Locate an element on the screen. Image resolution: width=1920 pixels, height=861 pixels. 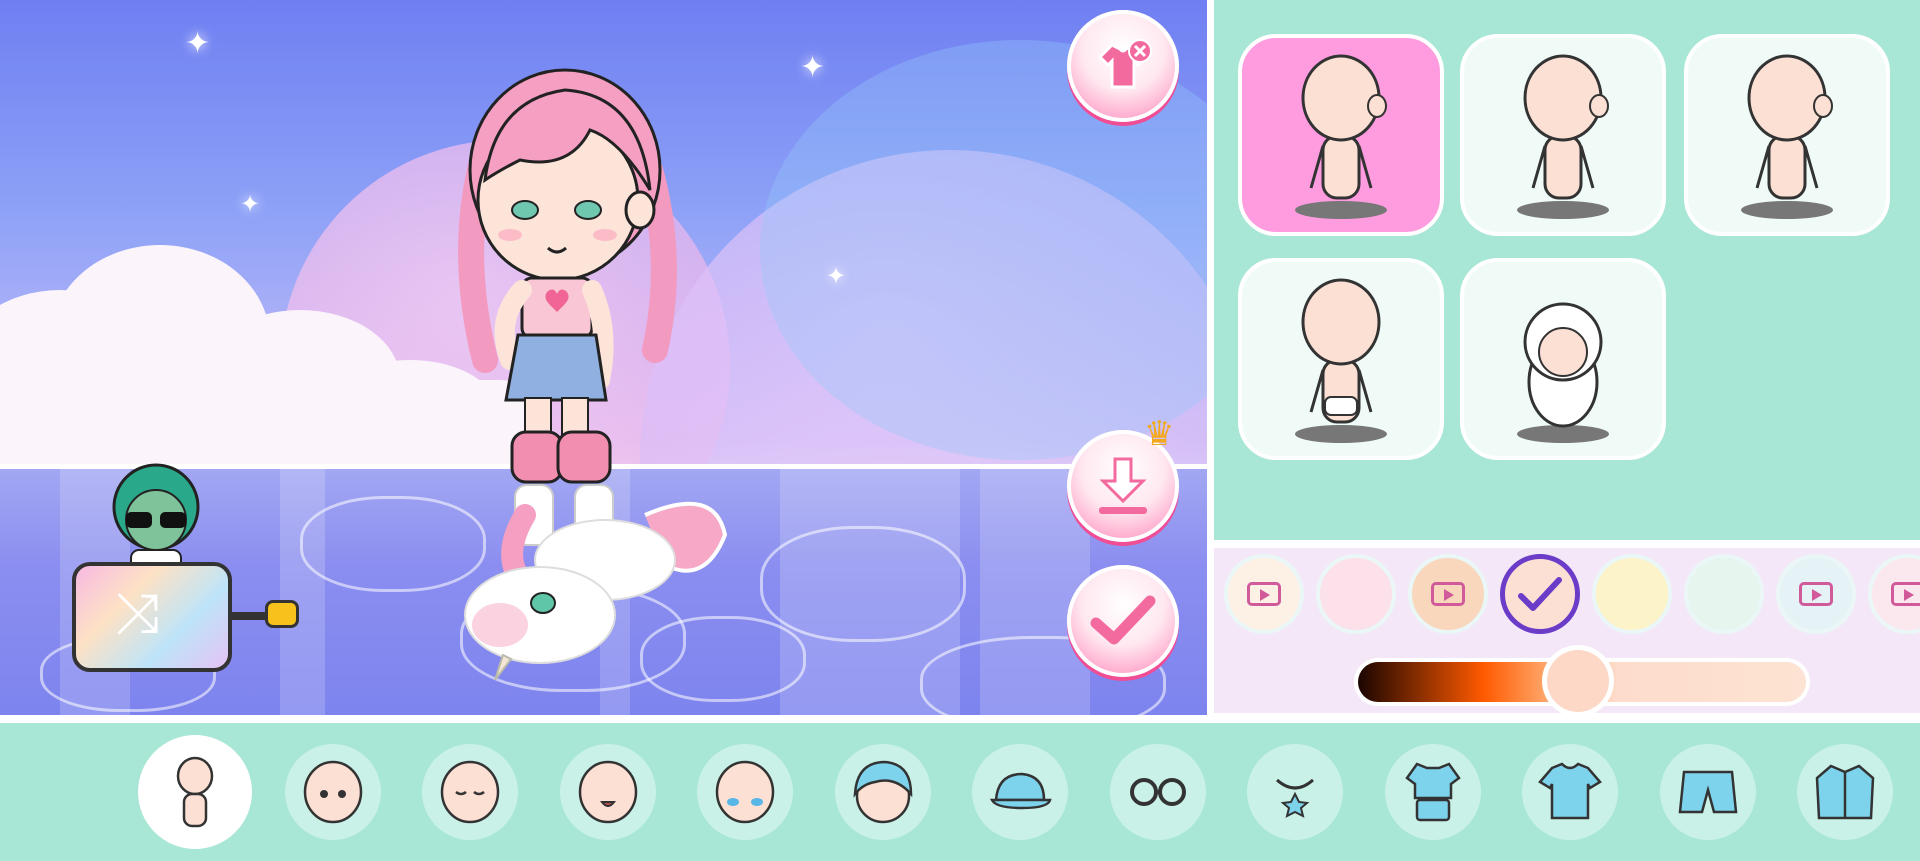
confirm-button is located at coordinates (1123, 621).